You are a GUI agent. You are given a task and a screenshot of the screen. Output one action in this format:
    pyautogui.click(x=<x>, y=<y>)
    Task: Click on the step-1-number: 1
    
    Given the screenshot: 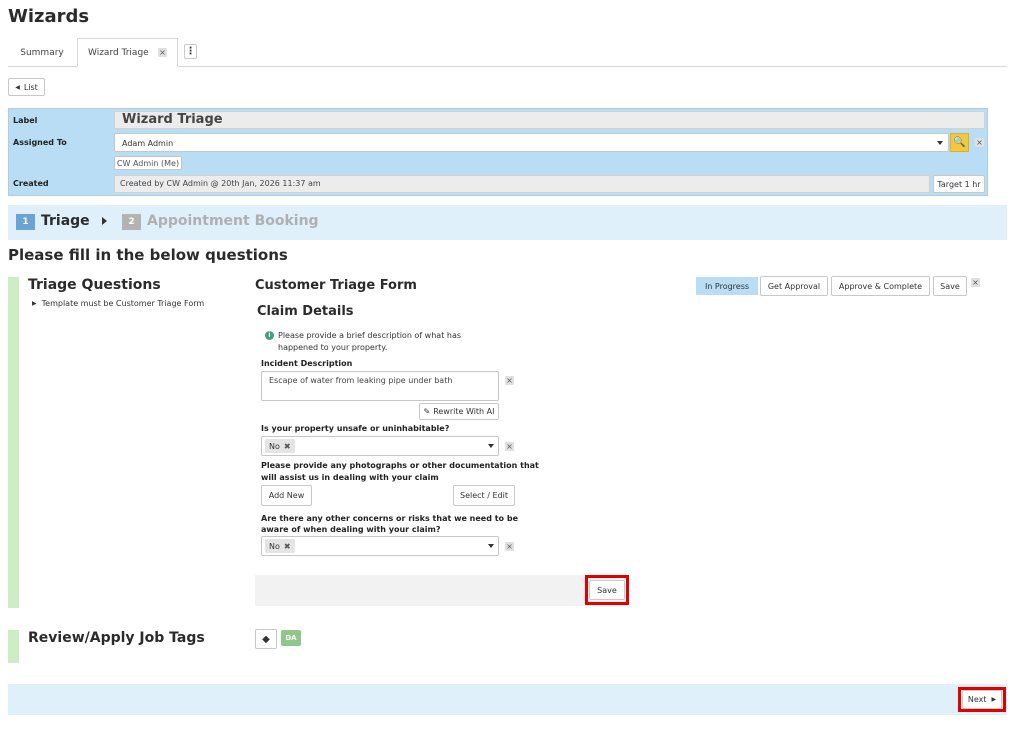 What is the action you would take?
    pyautogui.click(x=25, y=222)
    